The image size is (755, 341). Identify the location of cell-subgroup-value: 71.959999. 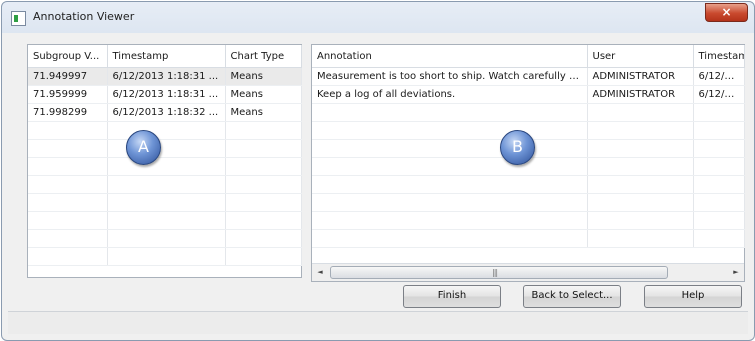
(68, 94).